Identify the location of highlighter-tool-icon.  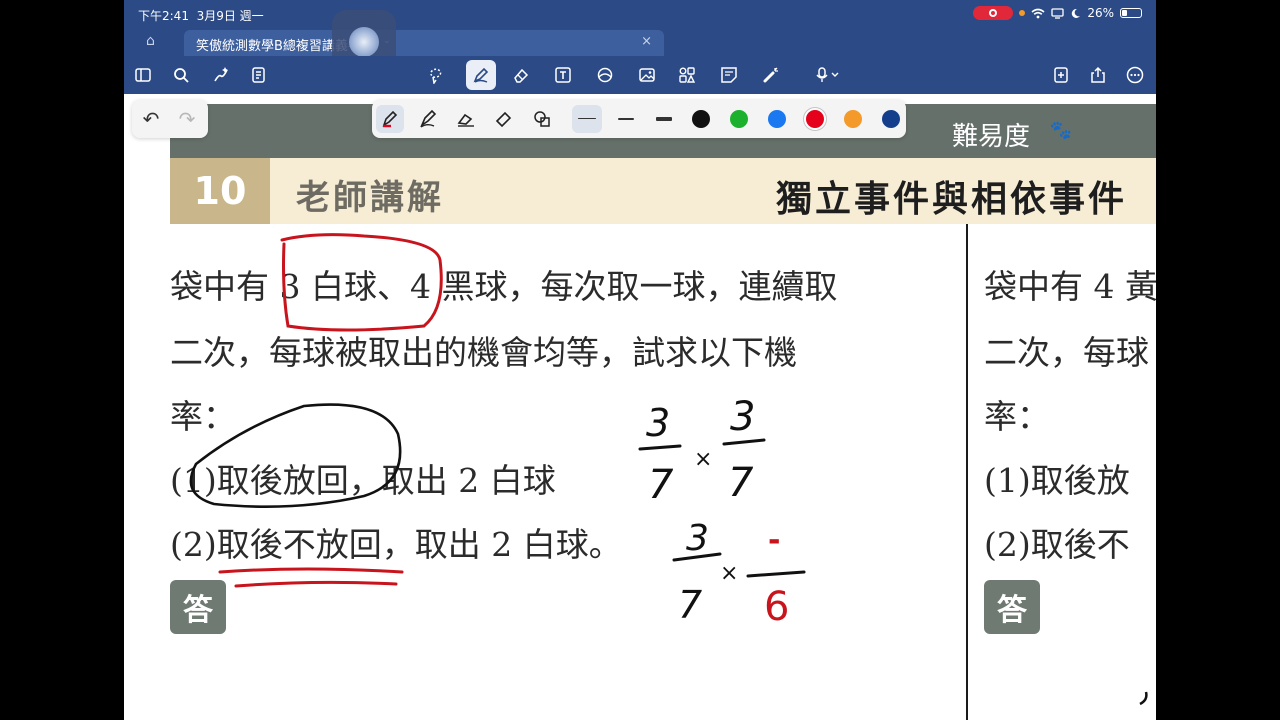
(504, 119).